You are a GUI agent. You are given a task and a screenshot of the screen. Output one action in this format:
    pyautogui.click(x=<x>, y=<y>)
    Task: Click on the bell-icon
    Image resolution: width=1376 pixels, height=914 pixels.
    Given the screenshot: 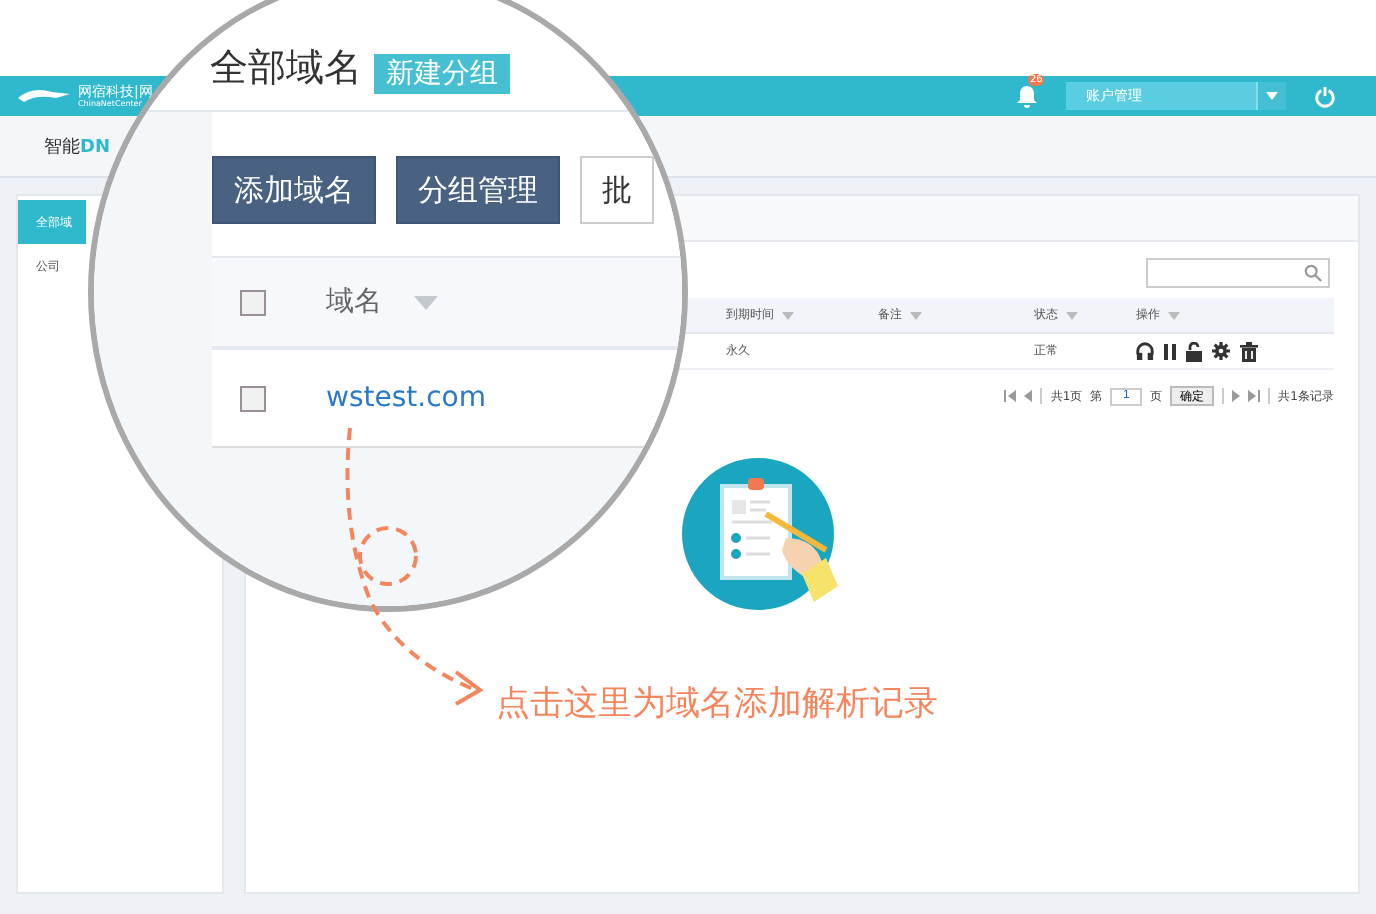 What is the action you would take?
    pyautogui.click(x=1027, y=96)
    